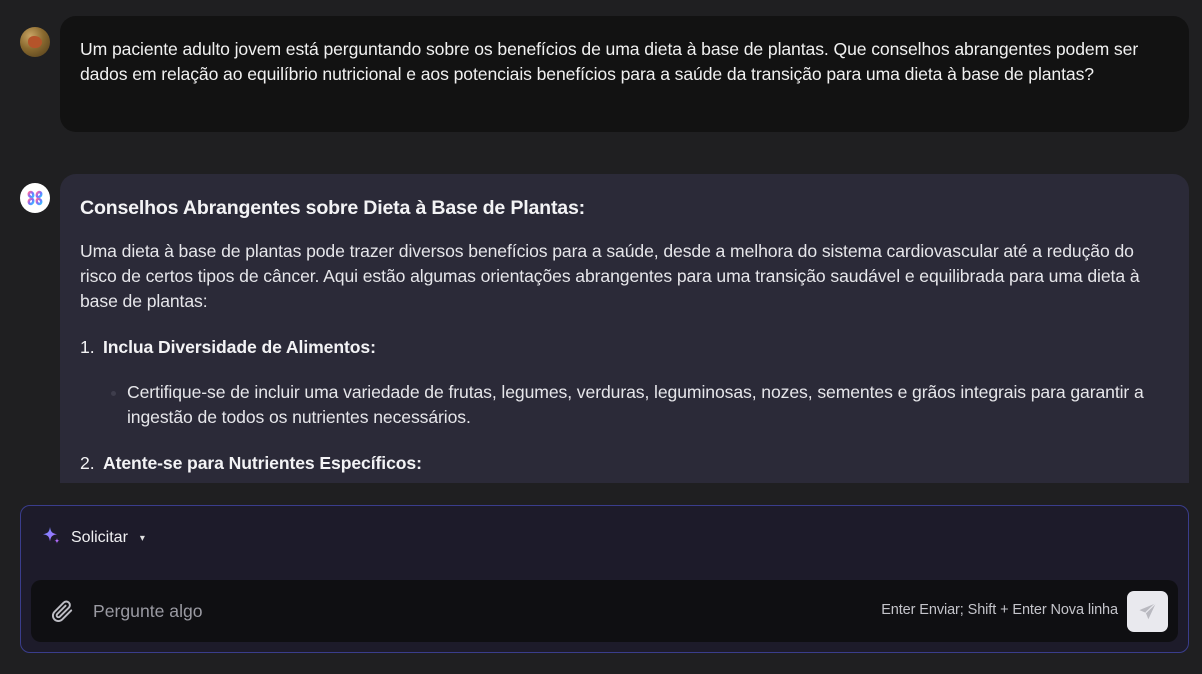  I want to click on prompt-input-box: Enter Enviar; Shift + Enter Nova linha, so click(604, 611).